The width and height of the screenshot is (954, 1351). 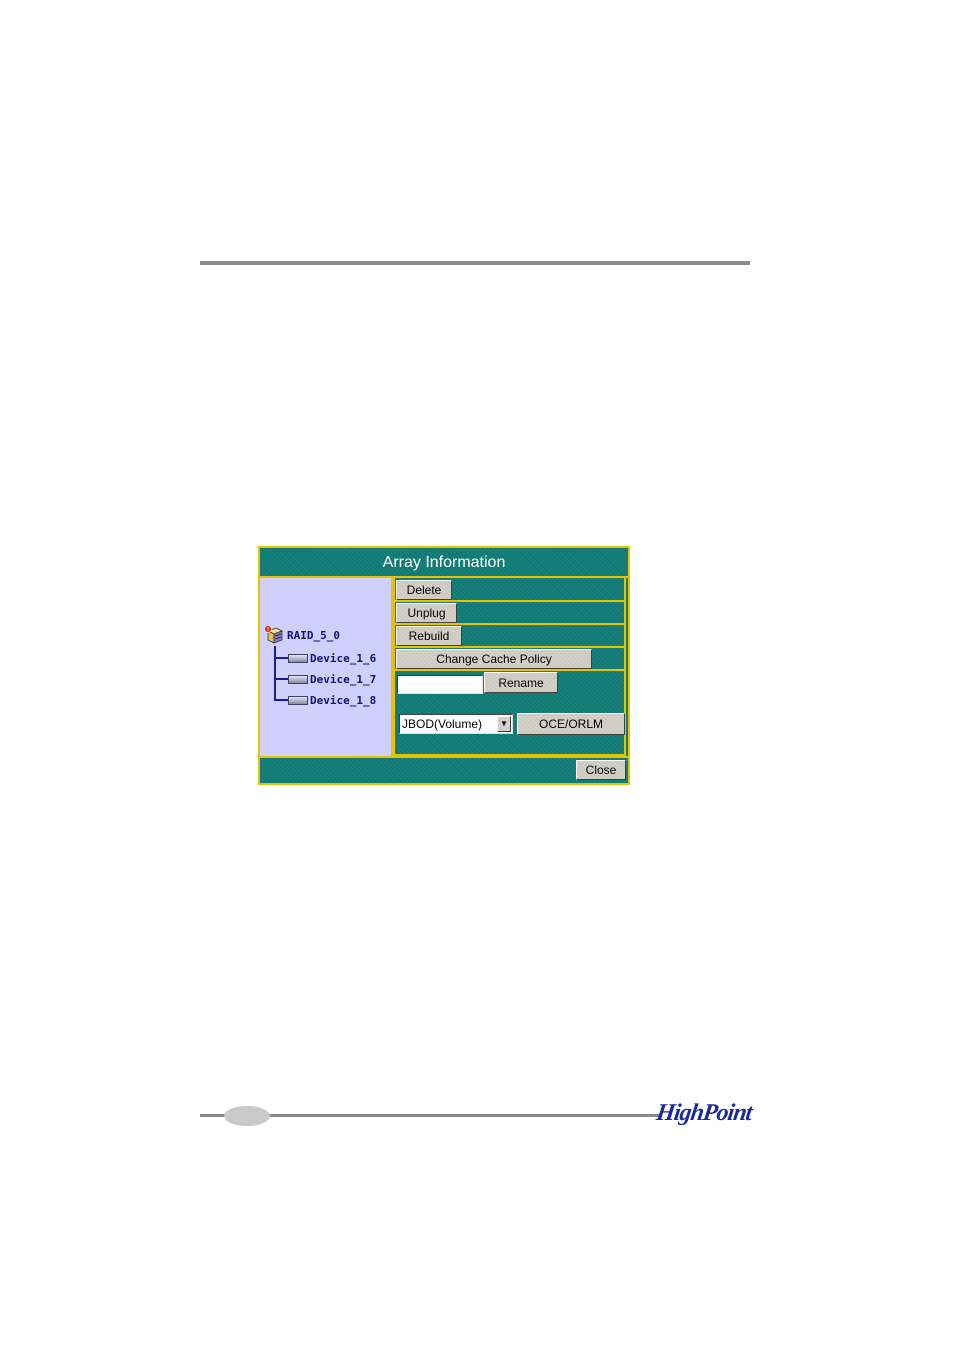 What do you see at coordinates (571, 724) in the screenshot?
I see `oce-orlm-button: OCE/ORLM` at bounding box center [571, 724].